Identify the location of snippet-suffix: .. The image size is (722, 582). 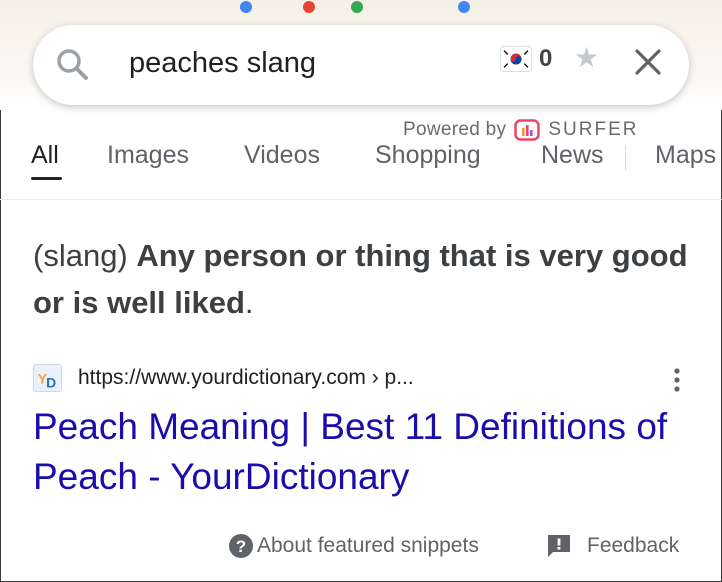
(249, 302).